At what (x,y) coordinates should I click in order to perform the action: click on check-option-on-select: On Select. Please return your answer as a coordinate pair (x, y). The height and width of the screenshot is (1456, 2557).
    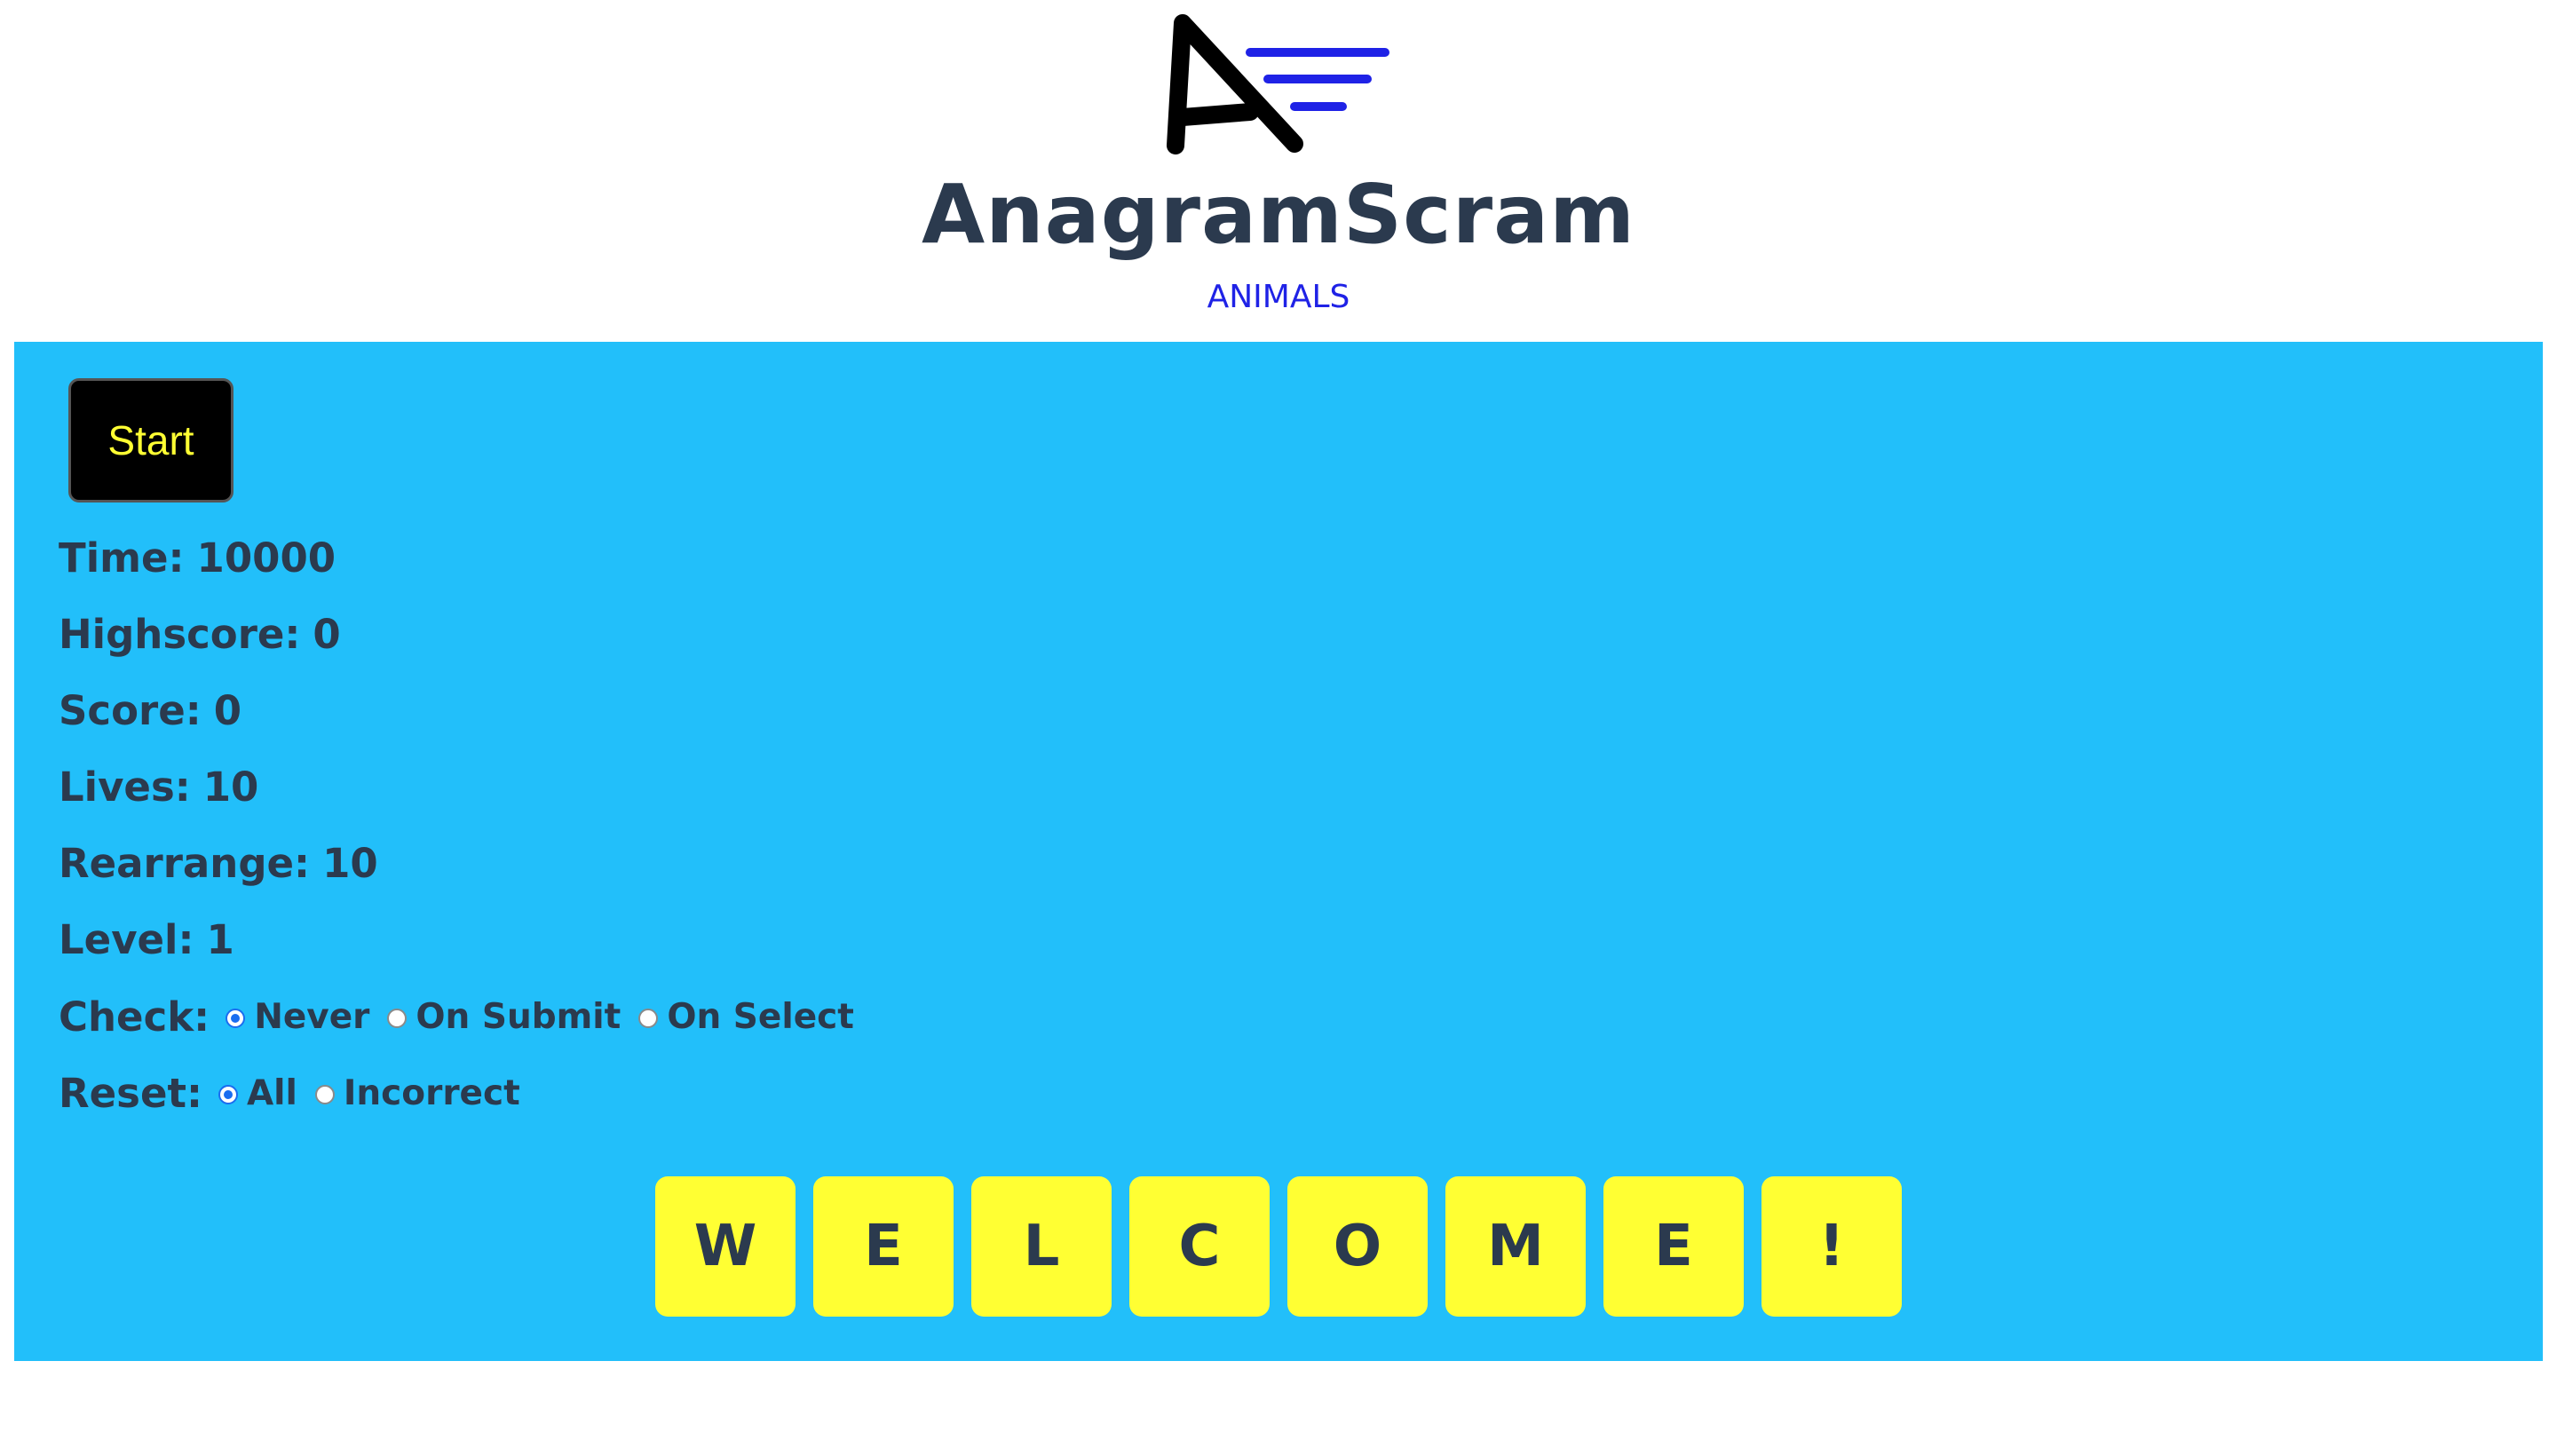
    Looking at the image, I should click on (746, 1017).